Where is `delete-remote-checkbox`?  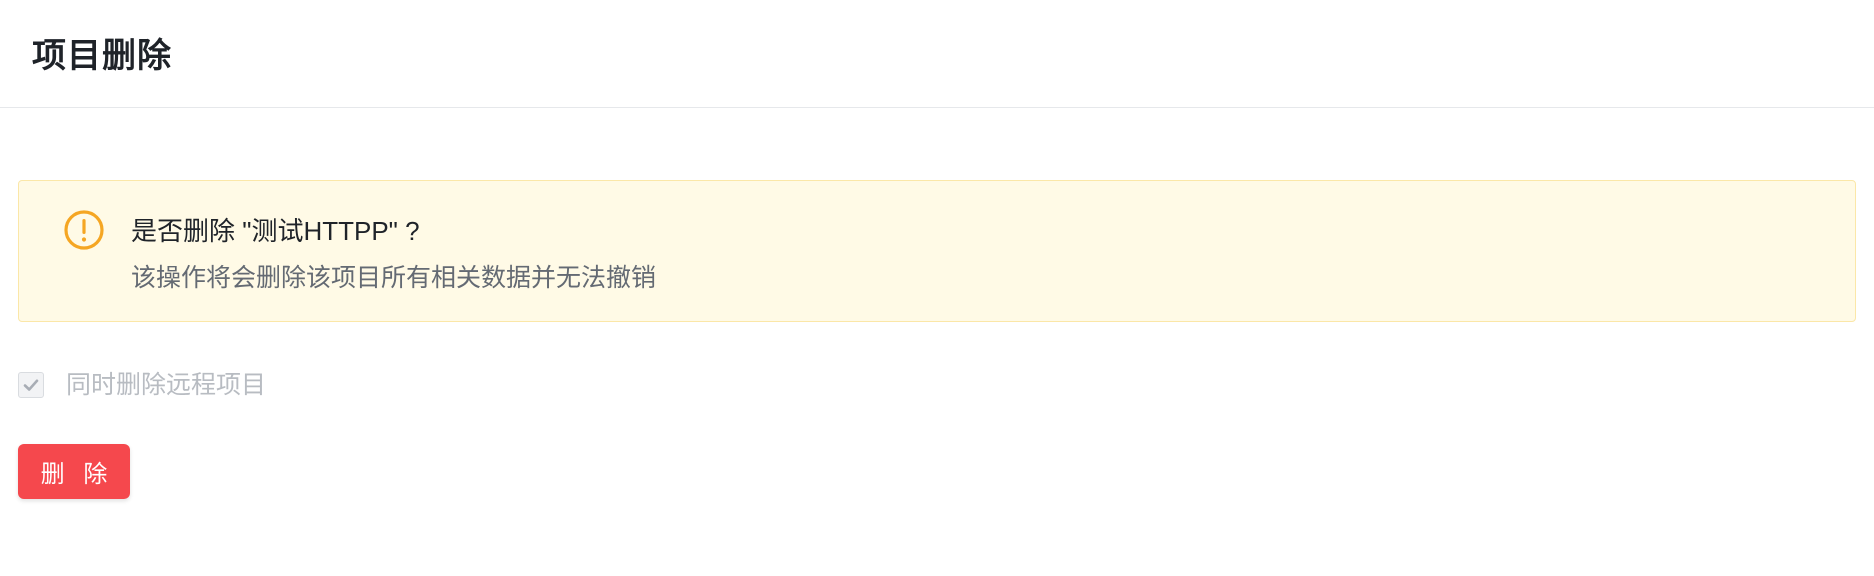 delete-remote-checkbox is located at coordinates (31, 385).